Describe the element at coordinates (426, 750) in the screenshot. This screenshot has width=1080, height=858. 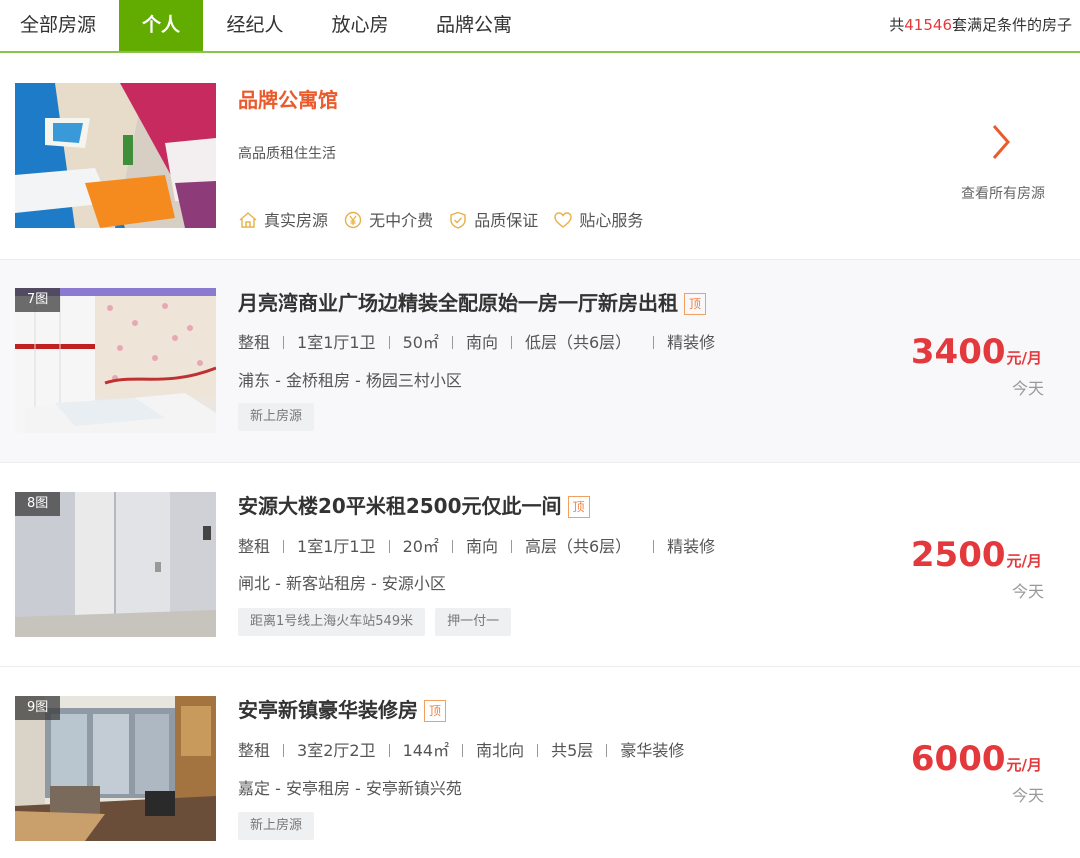
I see `area: 144㎡` at that location.